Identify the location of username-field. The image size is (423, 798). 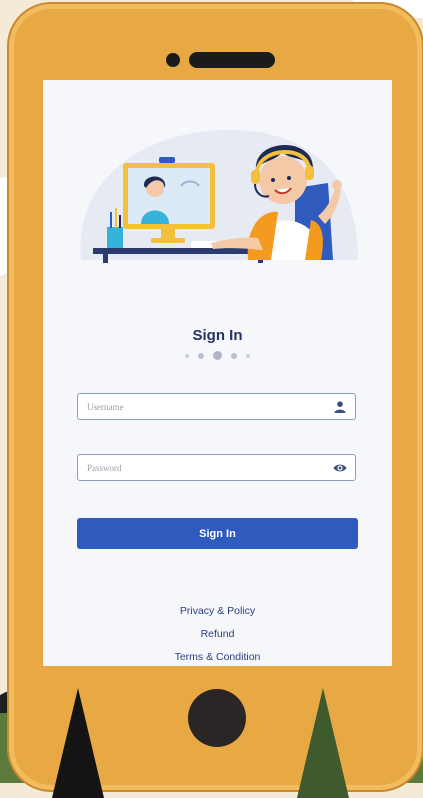
(216, 406).